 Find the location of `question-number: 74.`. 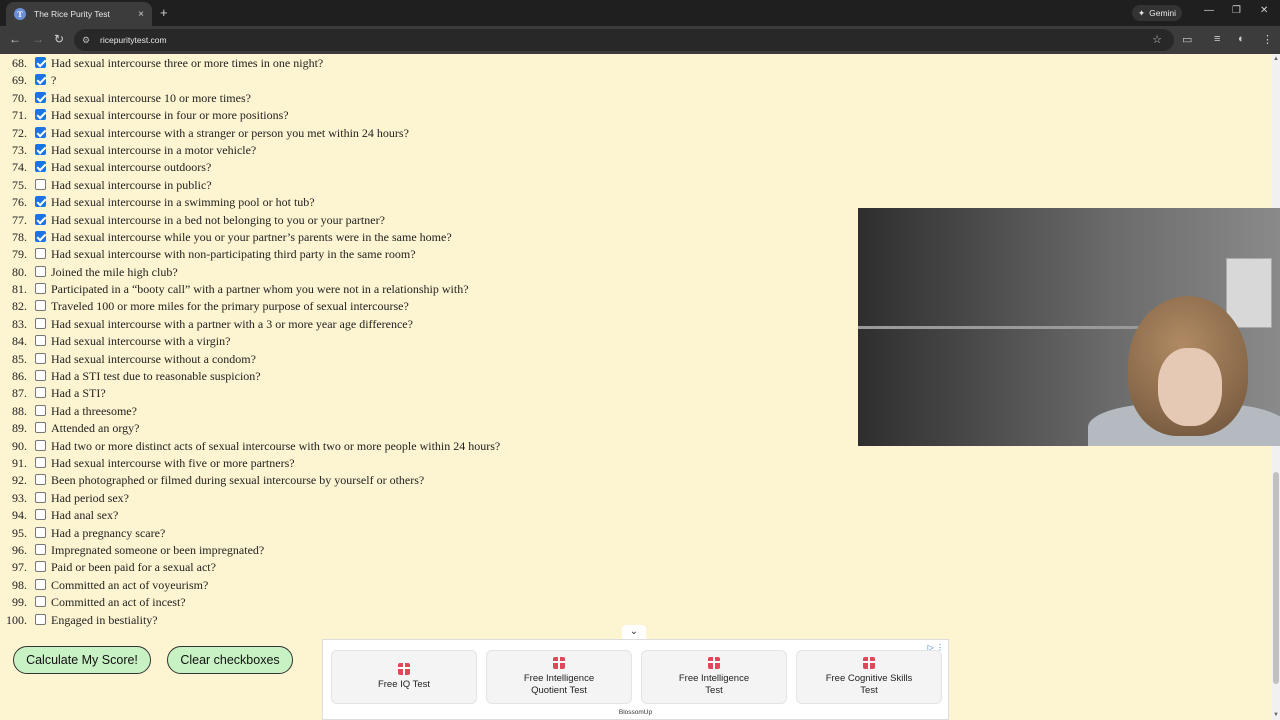

question-number: 74. is located at coordinates (19, 167).